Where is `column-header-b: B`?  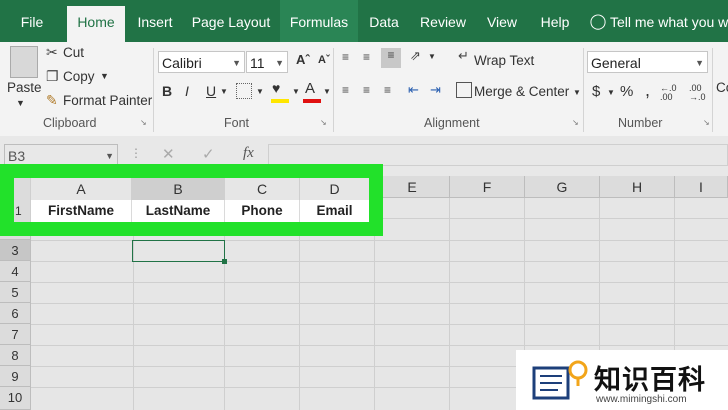
column-header-b: B is located at coordinates (178, 189).